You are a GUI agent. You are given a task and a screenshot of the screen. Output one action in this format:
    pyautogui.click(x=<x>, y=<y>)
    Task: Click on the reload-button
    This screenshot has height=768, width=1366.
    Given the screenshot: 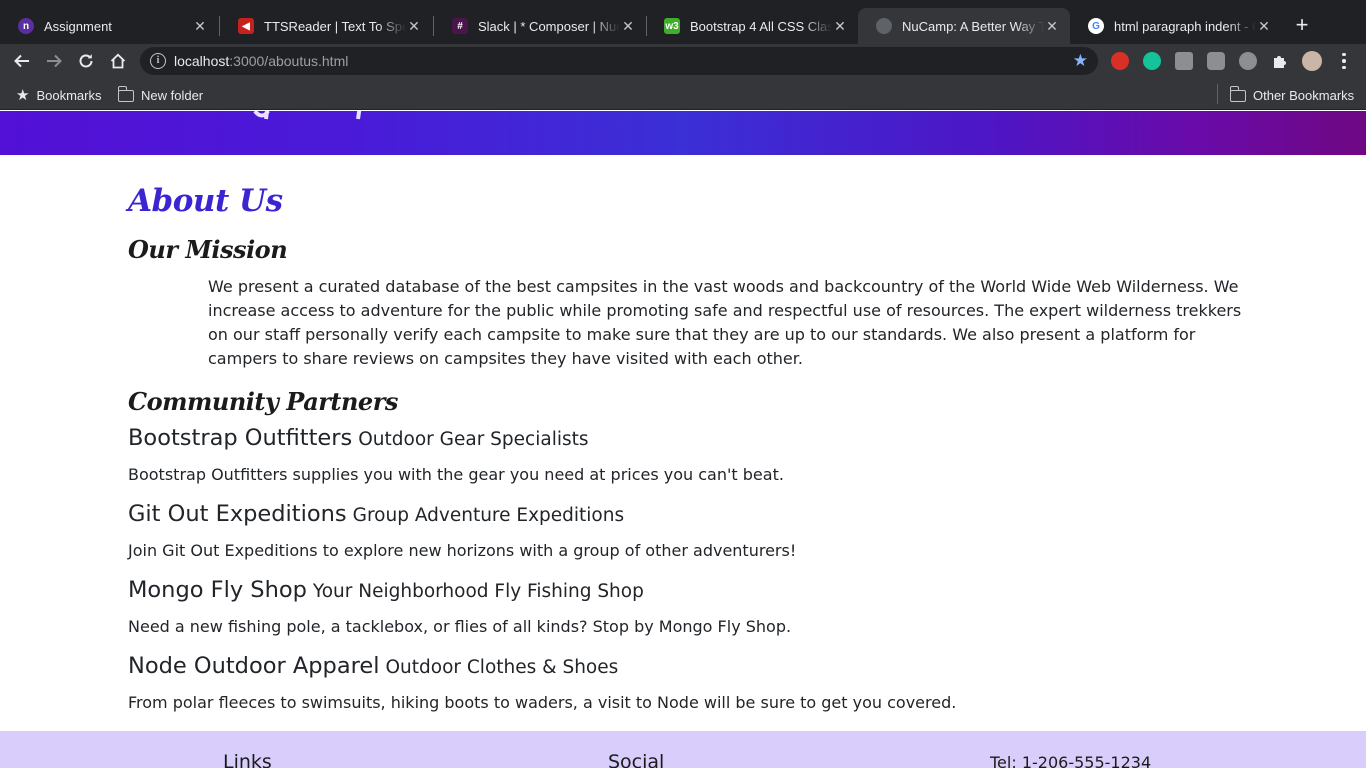 What is the action you would take?
    pyautogui.click(x=86, y=61)
    